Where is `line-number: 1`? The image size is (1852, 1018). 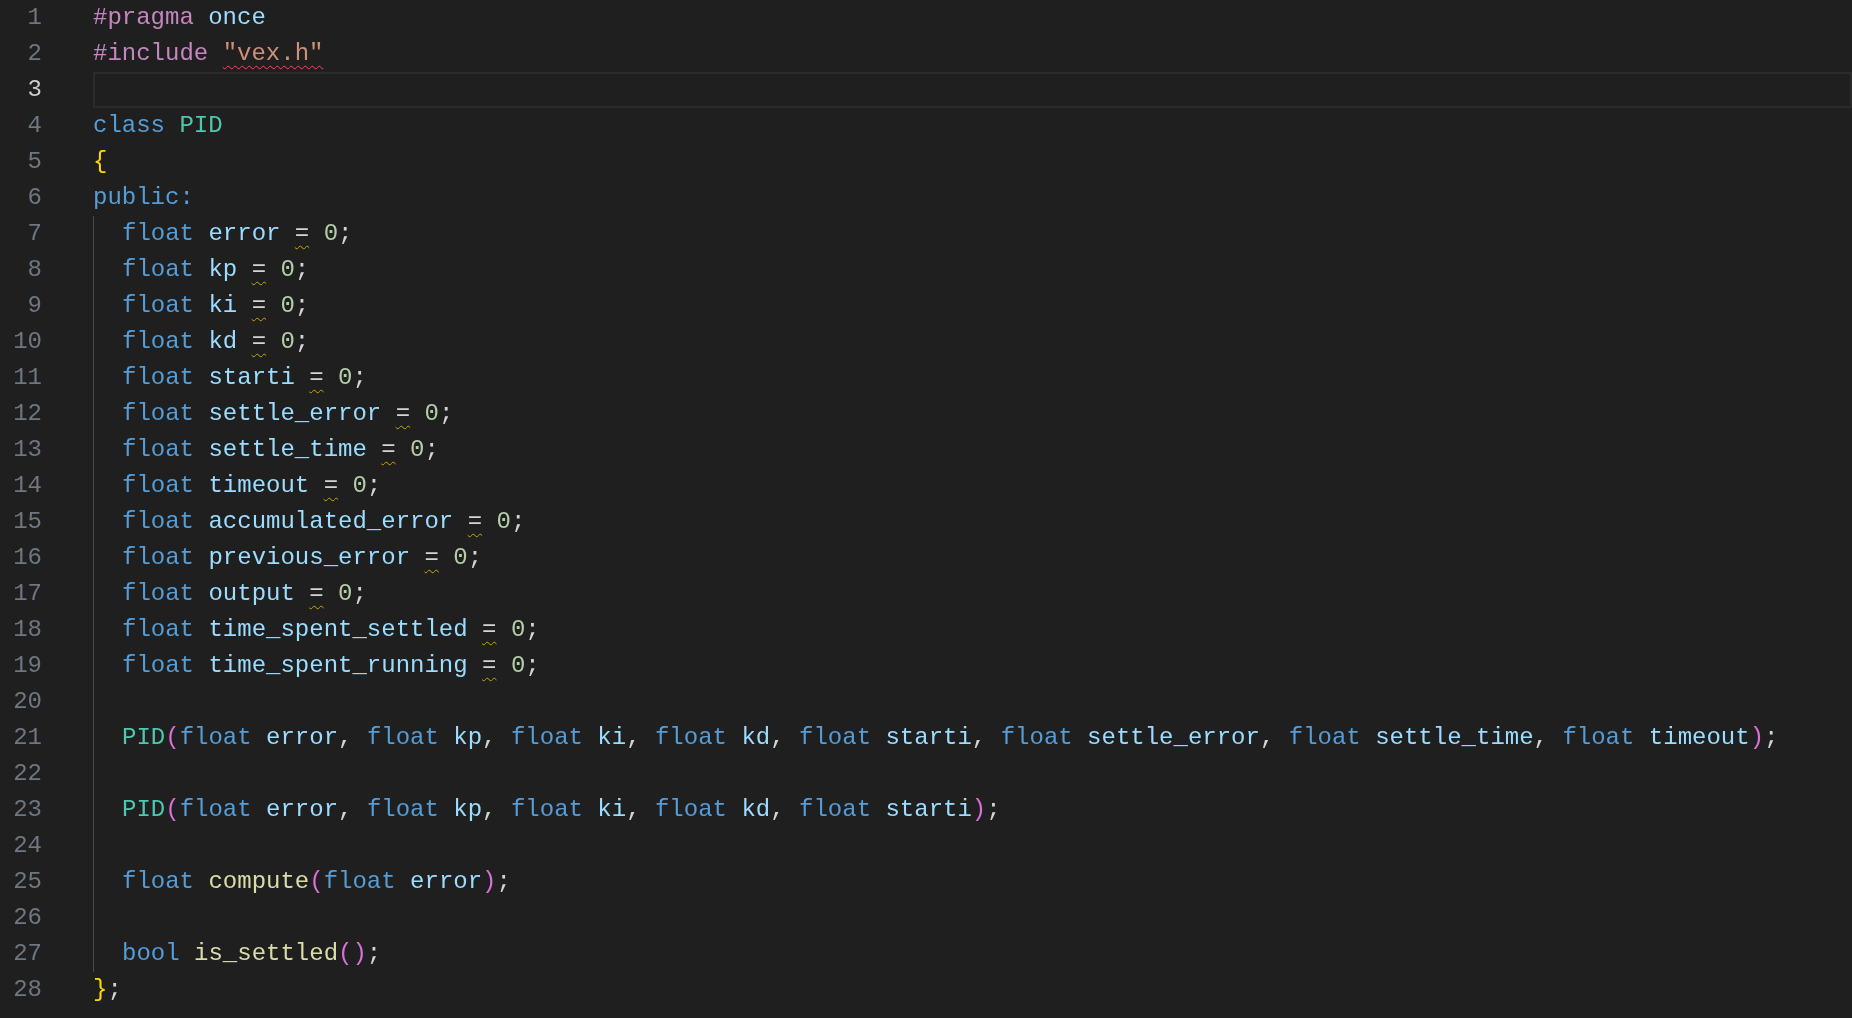
line-number: 1 is located at coordinates (34, 18).